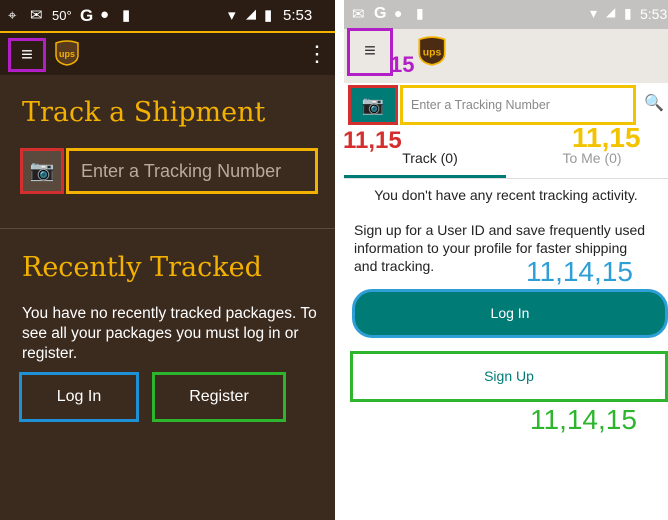  What do you see at coordinates (167, 16) in the screenshot?
I see `status-bar: ⌖ ✉ 50° G ● ▮ ▾ ◢ ▮ 5:53` at bounding box center [167, 16].